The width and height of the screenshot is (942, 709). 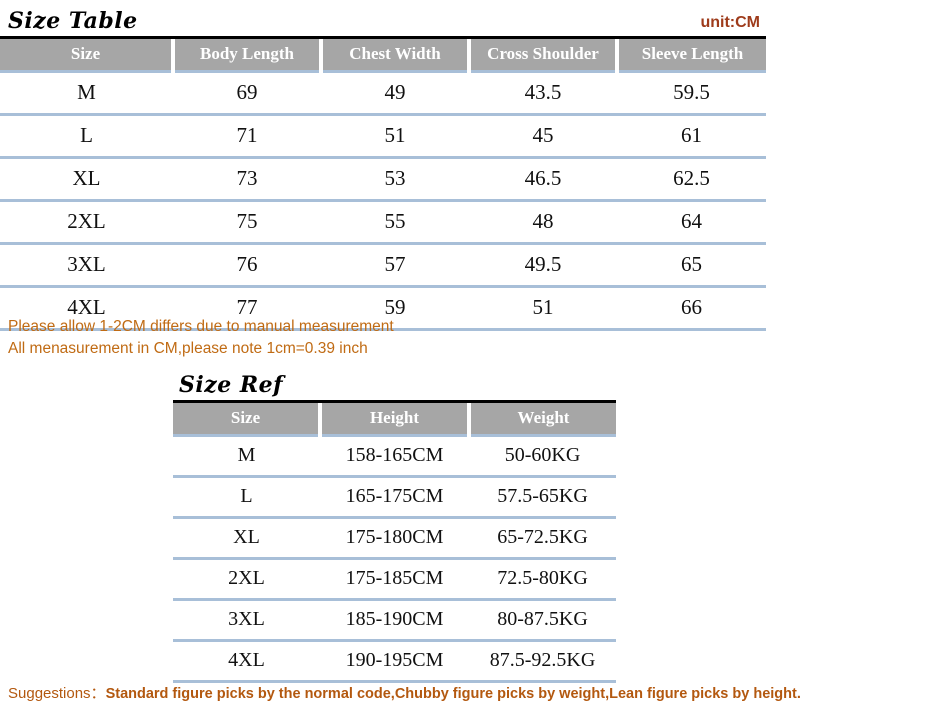 What do you see at coordinates (541, 420) in the screenshot?
I see `column-header-weight: Weight` at bounding box center [541, 420].